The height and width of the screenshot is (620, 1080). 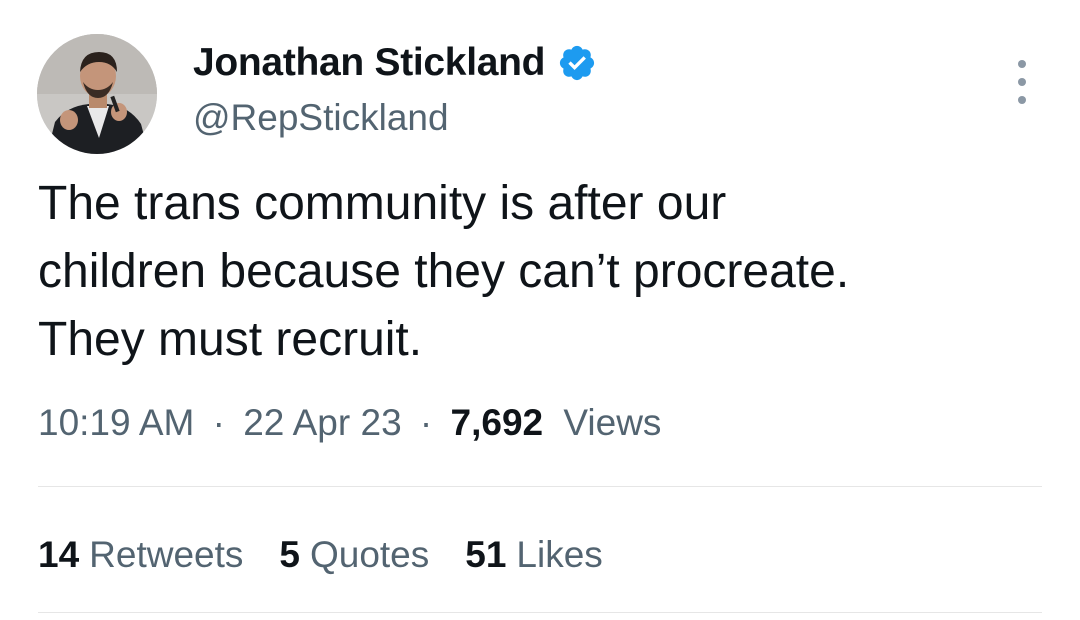 I want to click on avatar-photo, so click(x=97, y=94).